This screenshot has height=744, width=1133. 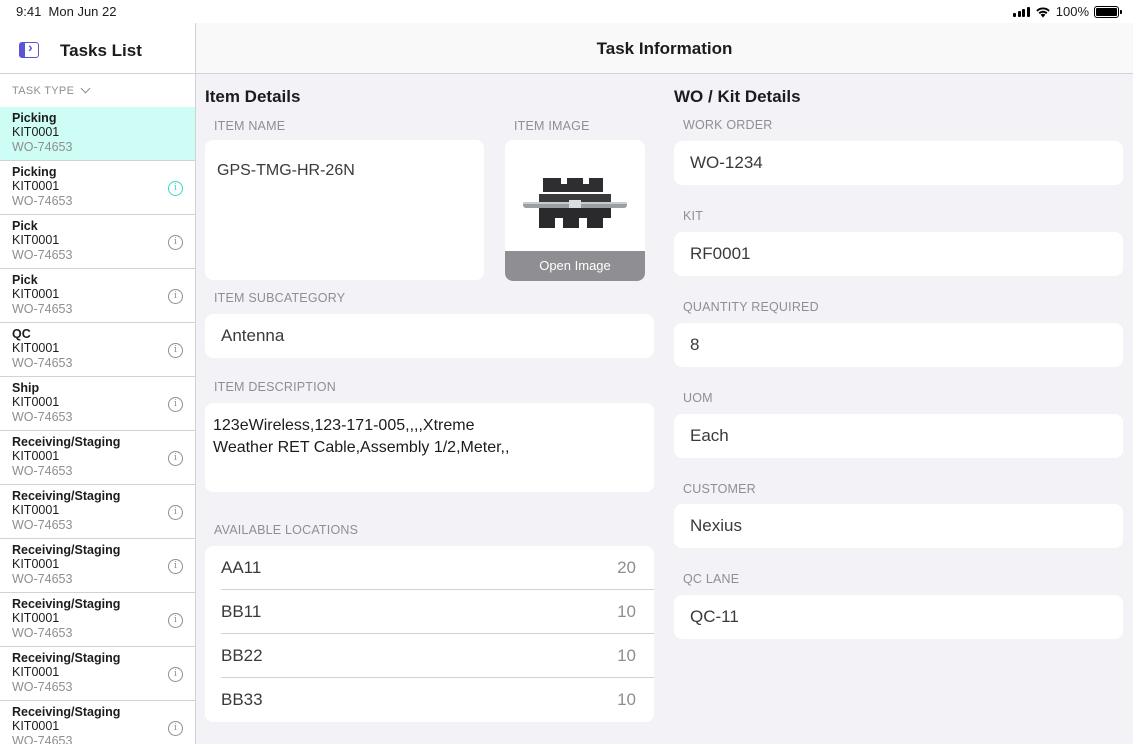 I want to click on status-indicators: 100%, so click(x=1067, y=11).